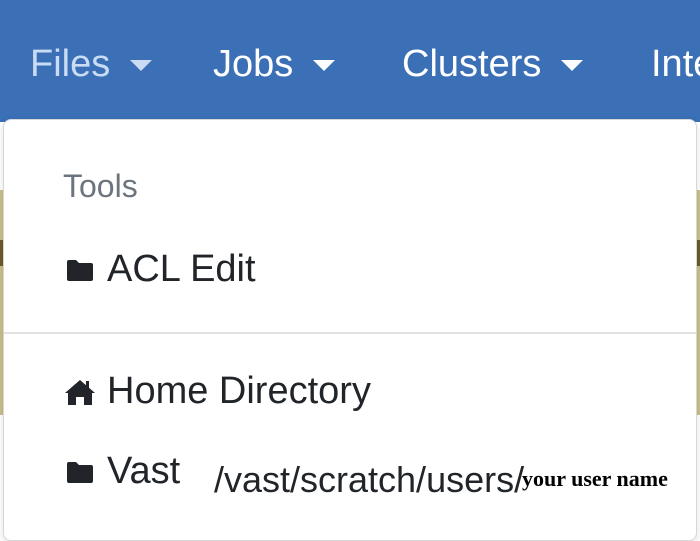  I want to click on nav-jobs-label: Jobs, so click(253, 63).